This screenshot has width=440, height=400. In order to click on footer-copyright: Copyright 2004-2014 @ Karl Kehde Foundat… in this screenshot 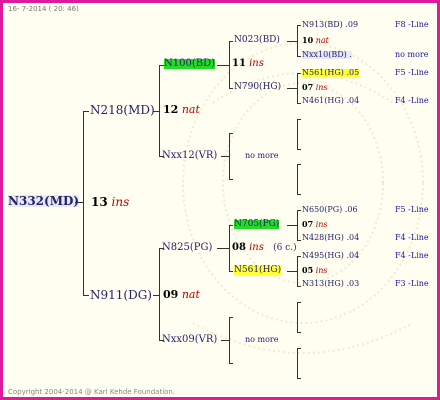, I will do `click(92, 392)`.